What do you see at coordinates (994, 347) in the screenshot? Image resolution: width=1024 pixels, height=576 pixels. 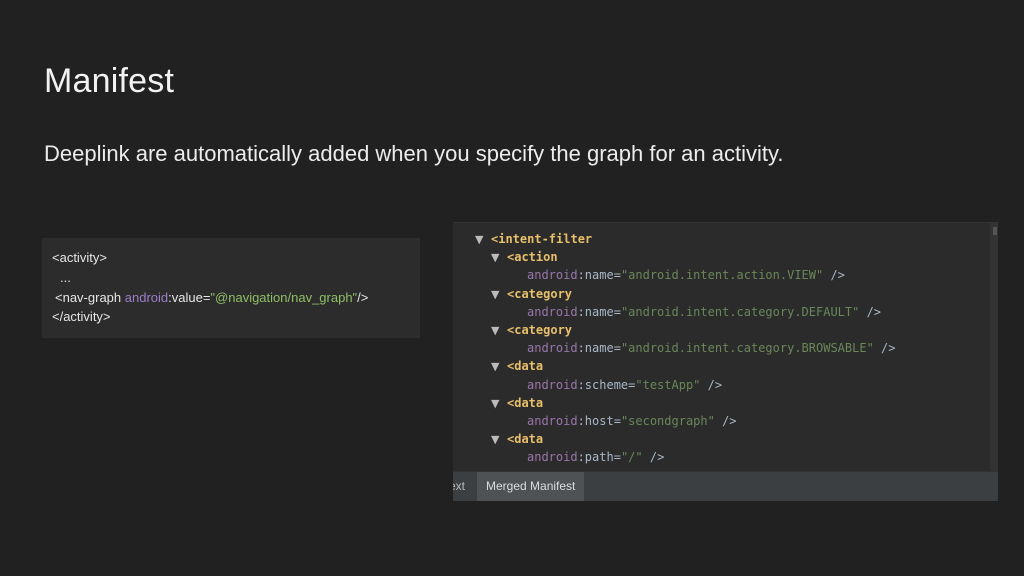 I see `vertical-scrollbar` at bounding box center [994, 347].